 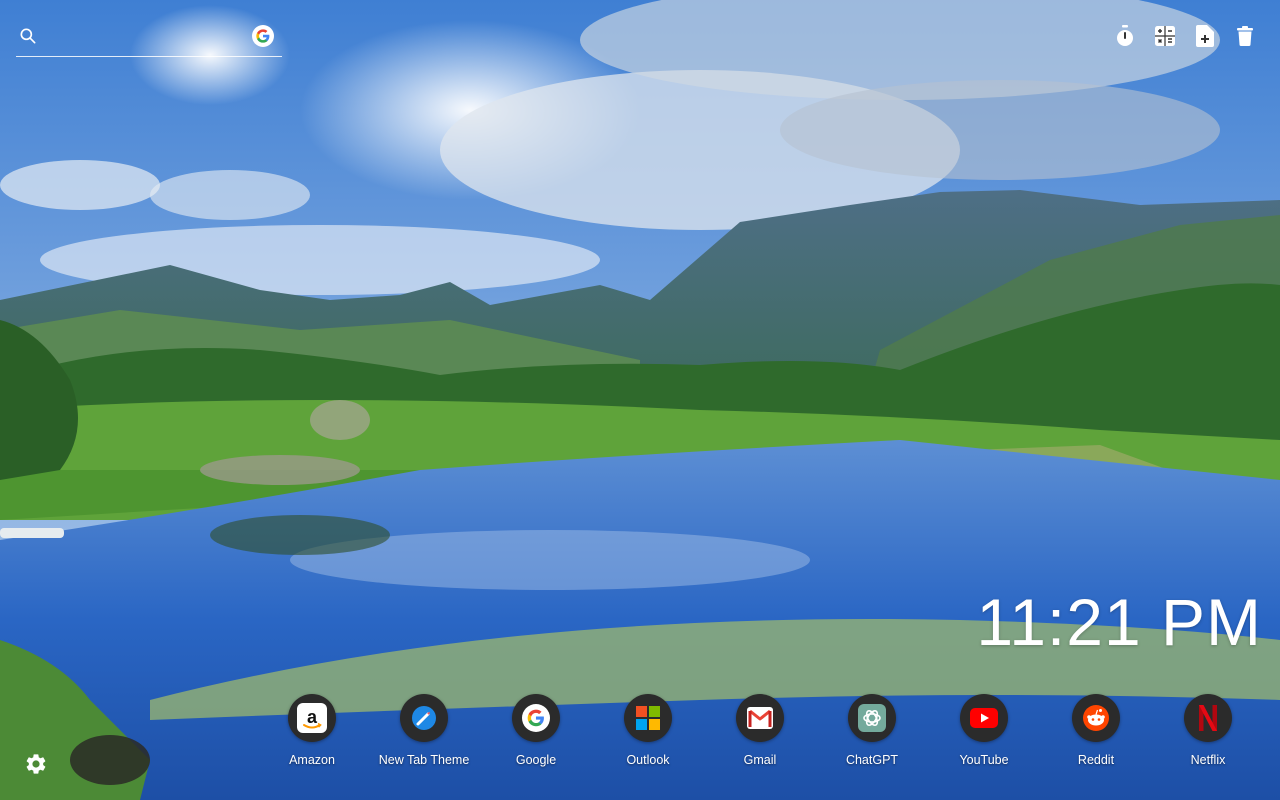 I want to click on chatgpt-icon, so click(x=872, y=718).